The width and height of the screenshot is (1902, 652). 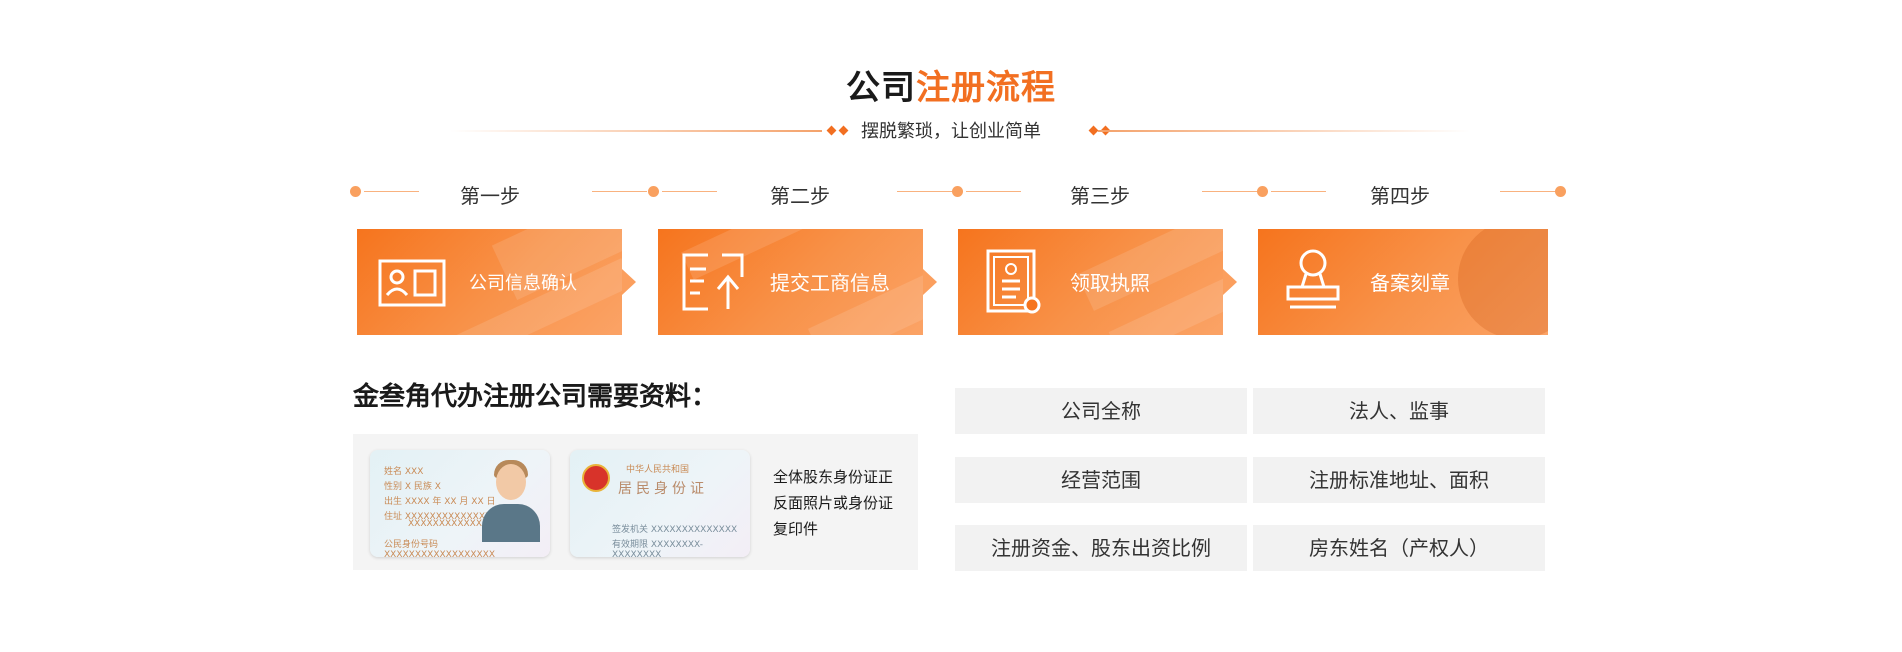 I want to click on id-caption: 全体股东身份证正 反面照片或身份证 复印件, so click(x=838, y=503).